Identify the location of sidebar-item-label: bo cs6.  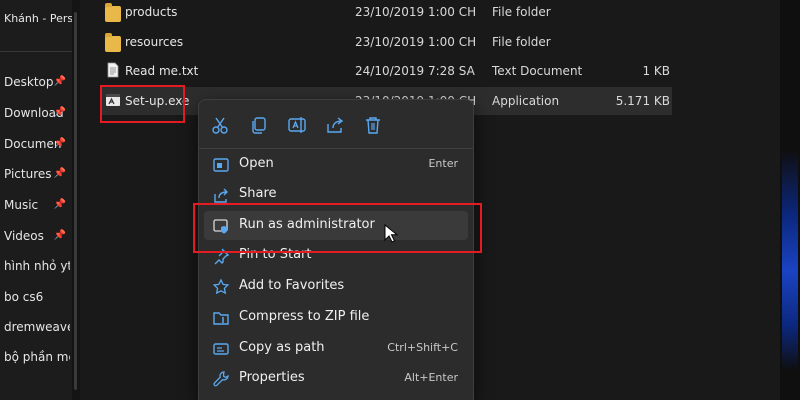
(24, 297).